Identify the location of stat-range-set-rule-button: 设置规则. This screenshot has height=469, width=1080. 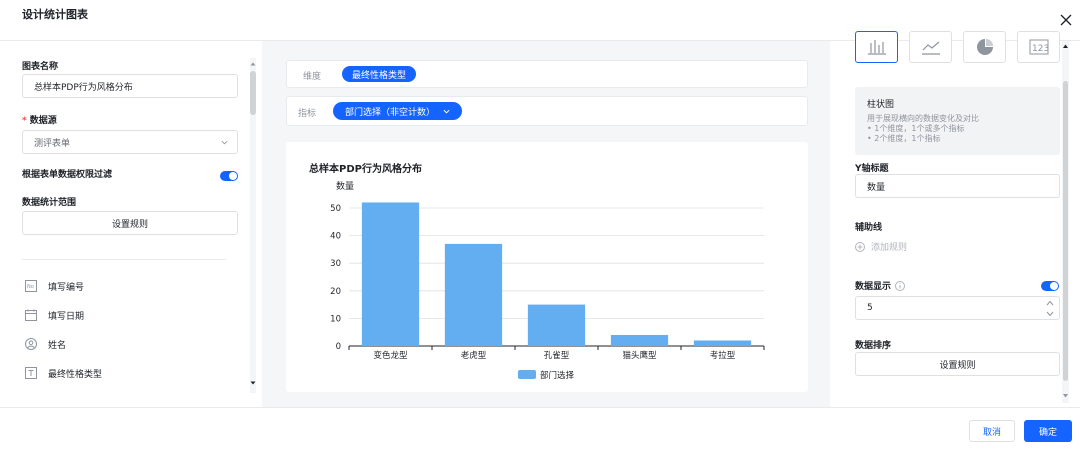
(130, 223).